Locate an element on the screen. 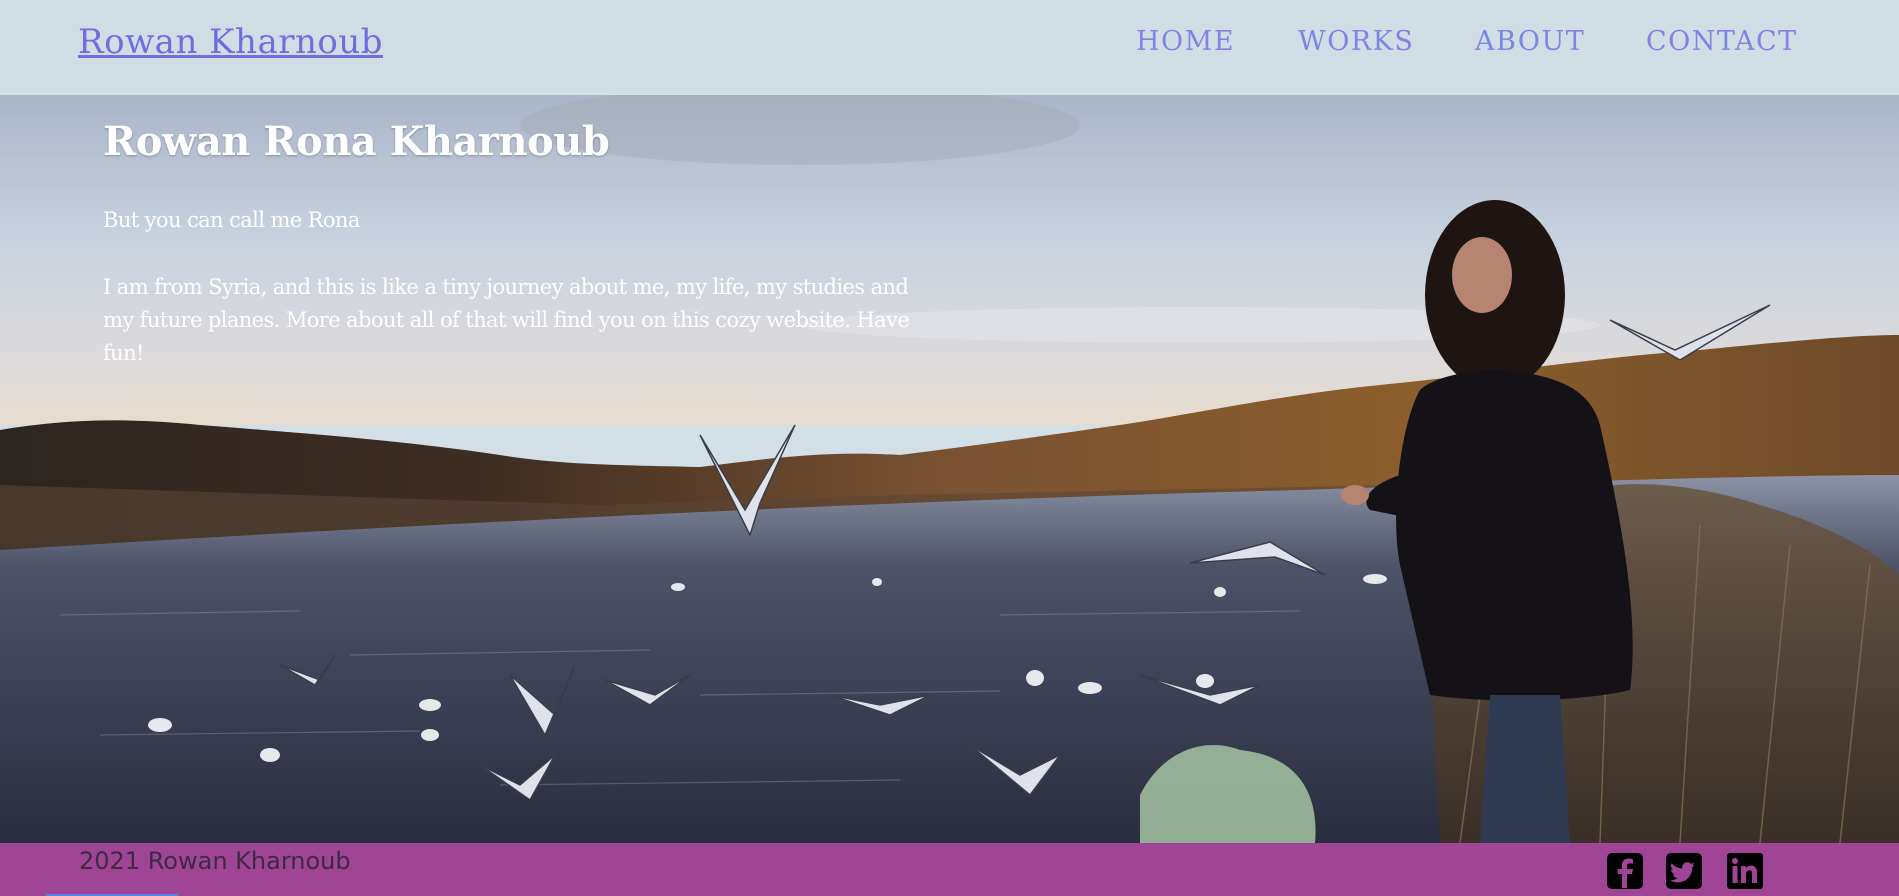 The image size is (1899, 896). site-brand-link: Rowan Kharnoub is located at coordinates (230, 42).